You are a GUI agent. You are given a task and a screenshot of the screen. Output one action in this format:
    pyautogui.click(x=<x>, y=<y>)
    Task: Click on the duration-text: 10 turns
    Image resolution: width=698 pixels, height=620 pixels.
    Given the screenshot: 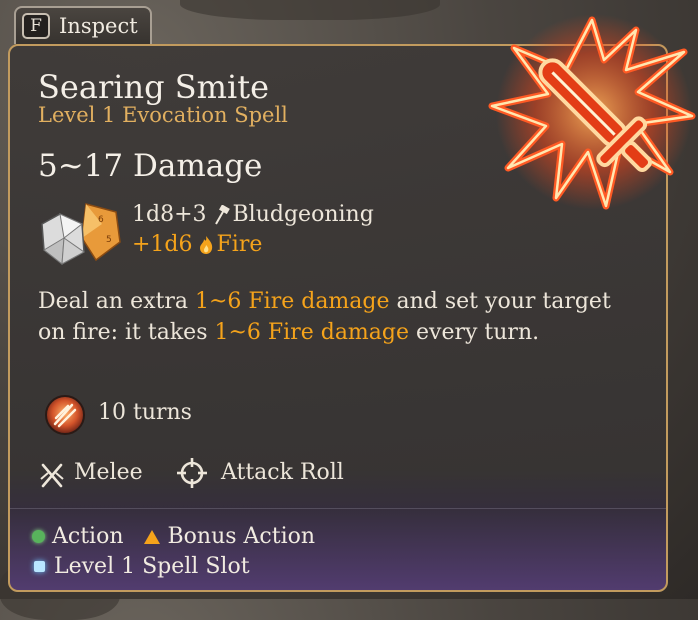 What is the action you would take?
    pyautogui.click(x=145, y=412)
    